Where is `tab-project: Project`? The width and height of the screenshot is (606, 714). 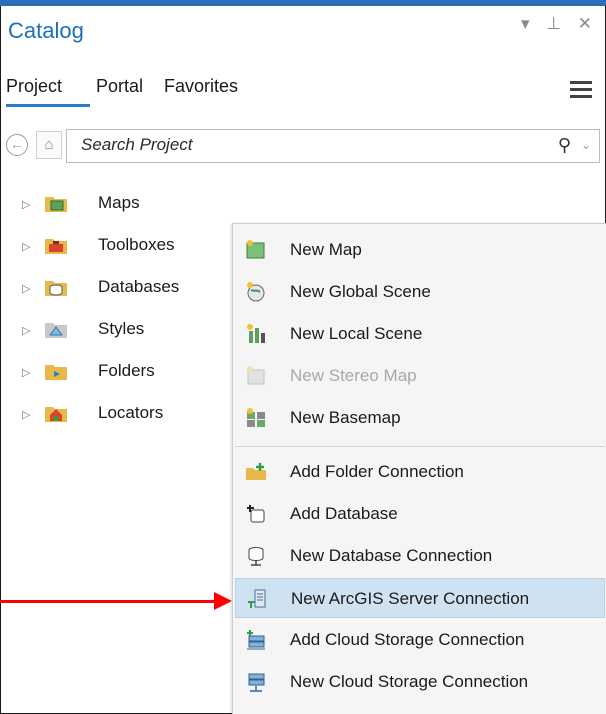
tab-project: Project is located at coordinates (34, 86).